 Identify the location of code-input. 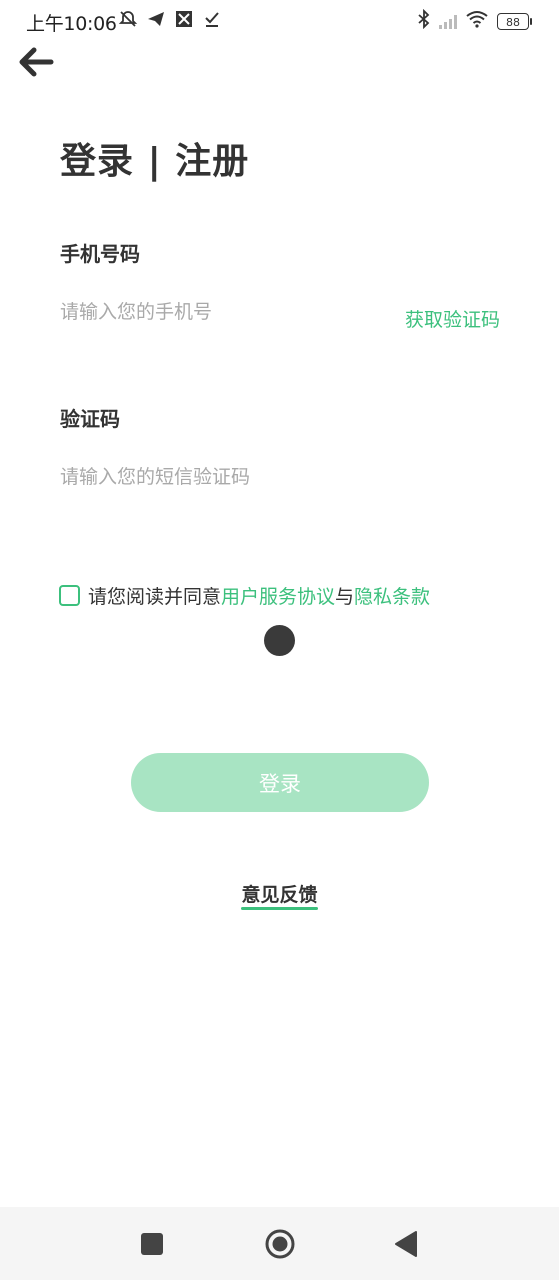
(225, 477).